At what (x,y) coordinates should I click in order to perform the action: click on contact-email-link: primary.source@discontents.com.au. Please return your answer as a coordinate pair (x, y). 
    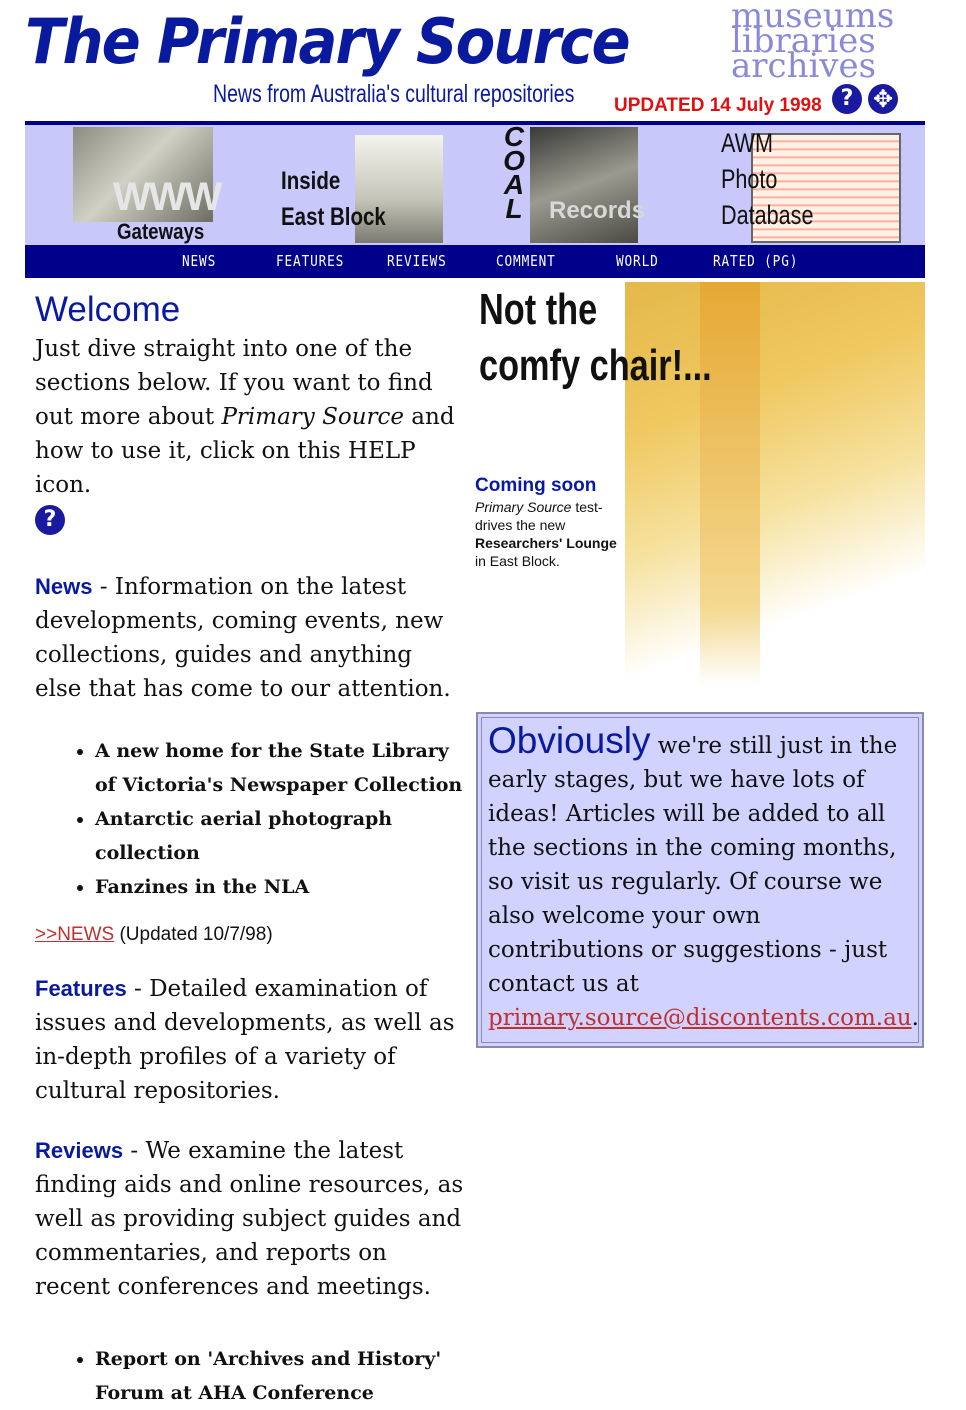
    Looking at the image, I should click on (700, 1018).